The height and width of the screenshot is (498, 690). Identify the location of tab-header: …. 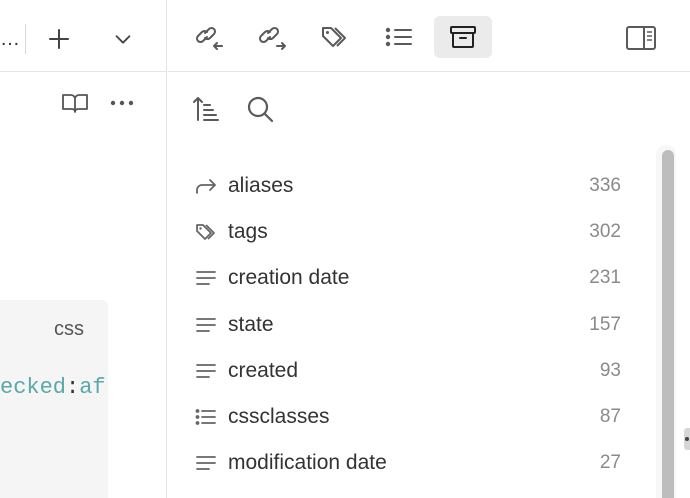
(83, 36).